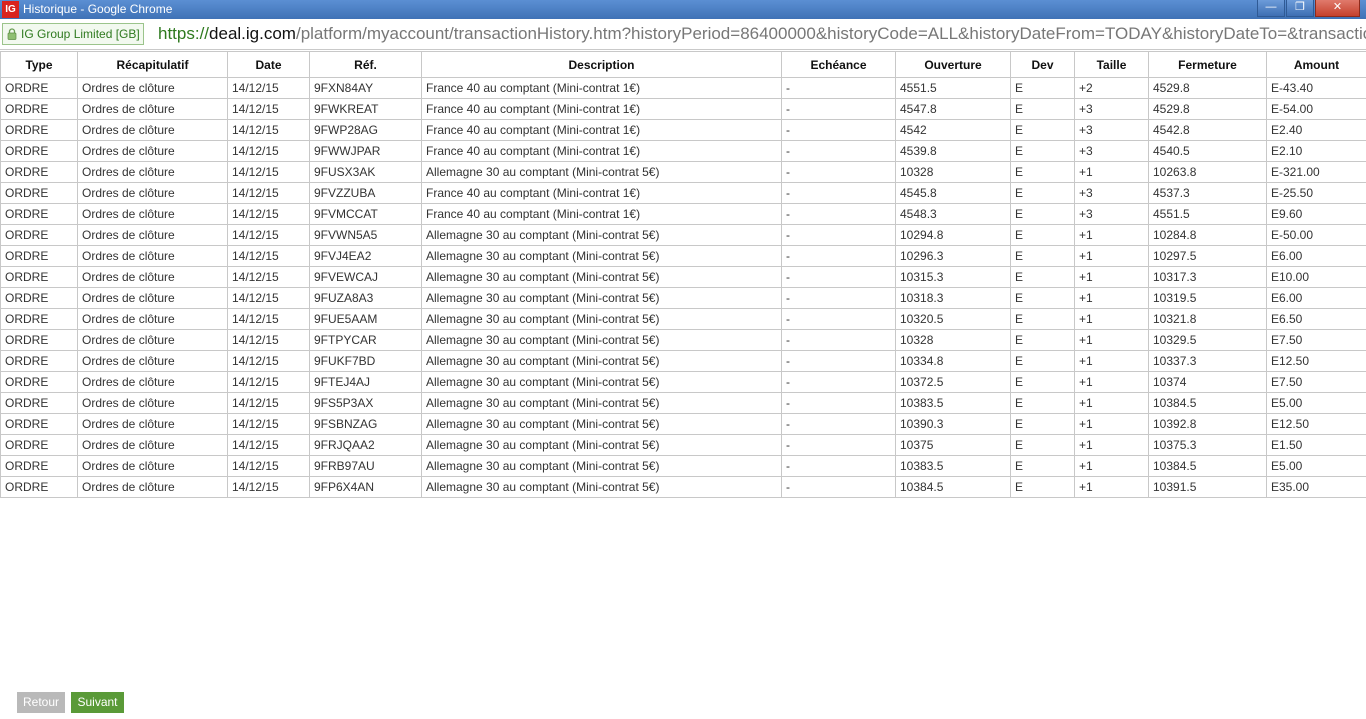 This screenshot has width=1366, height=719. What do you see at coordinates (365, 403) in the screenshot?
I see `cell-ref: 9FS5P3AX` at bounding box center [365, 403].